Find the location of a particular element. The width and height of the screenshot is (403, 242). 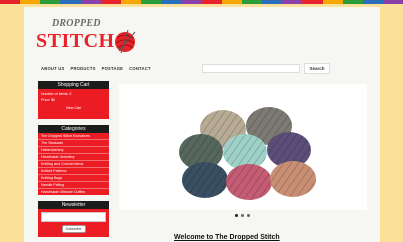

nav-products: PRODUCTS is located at coordinates (82, 68).